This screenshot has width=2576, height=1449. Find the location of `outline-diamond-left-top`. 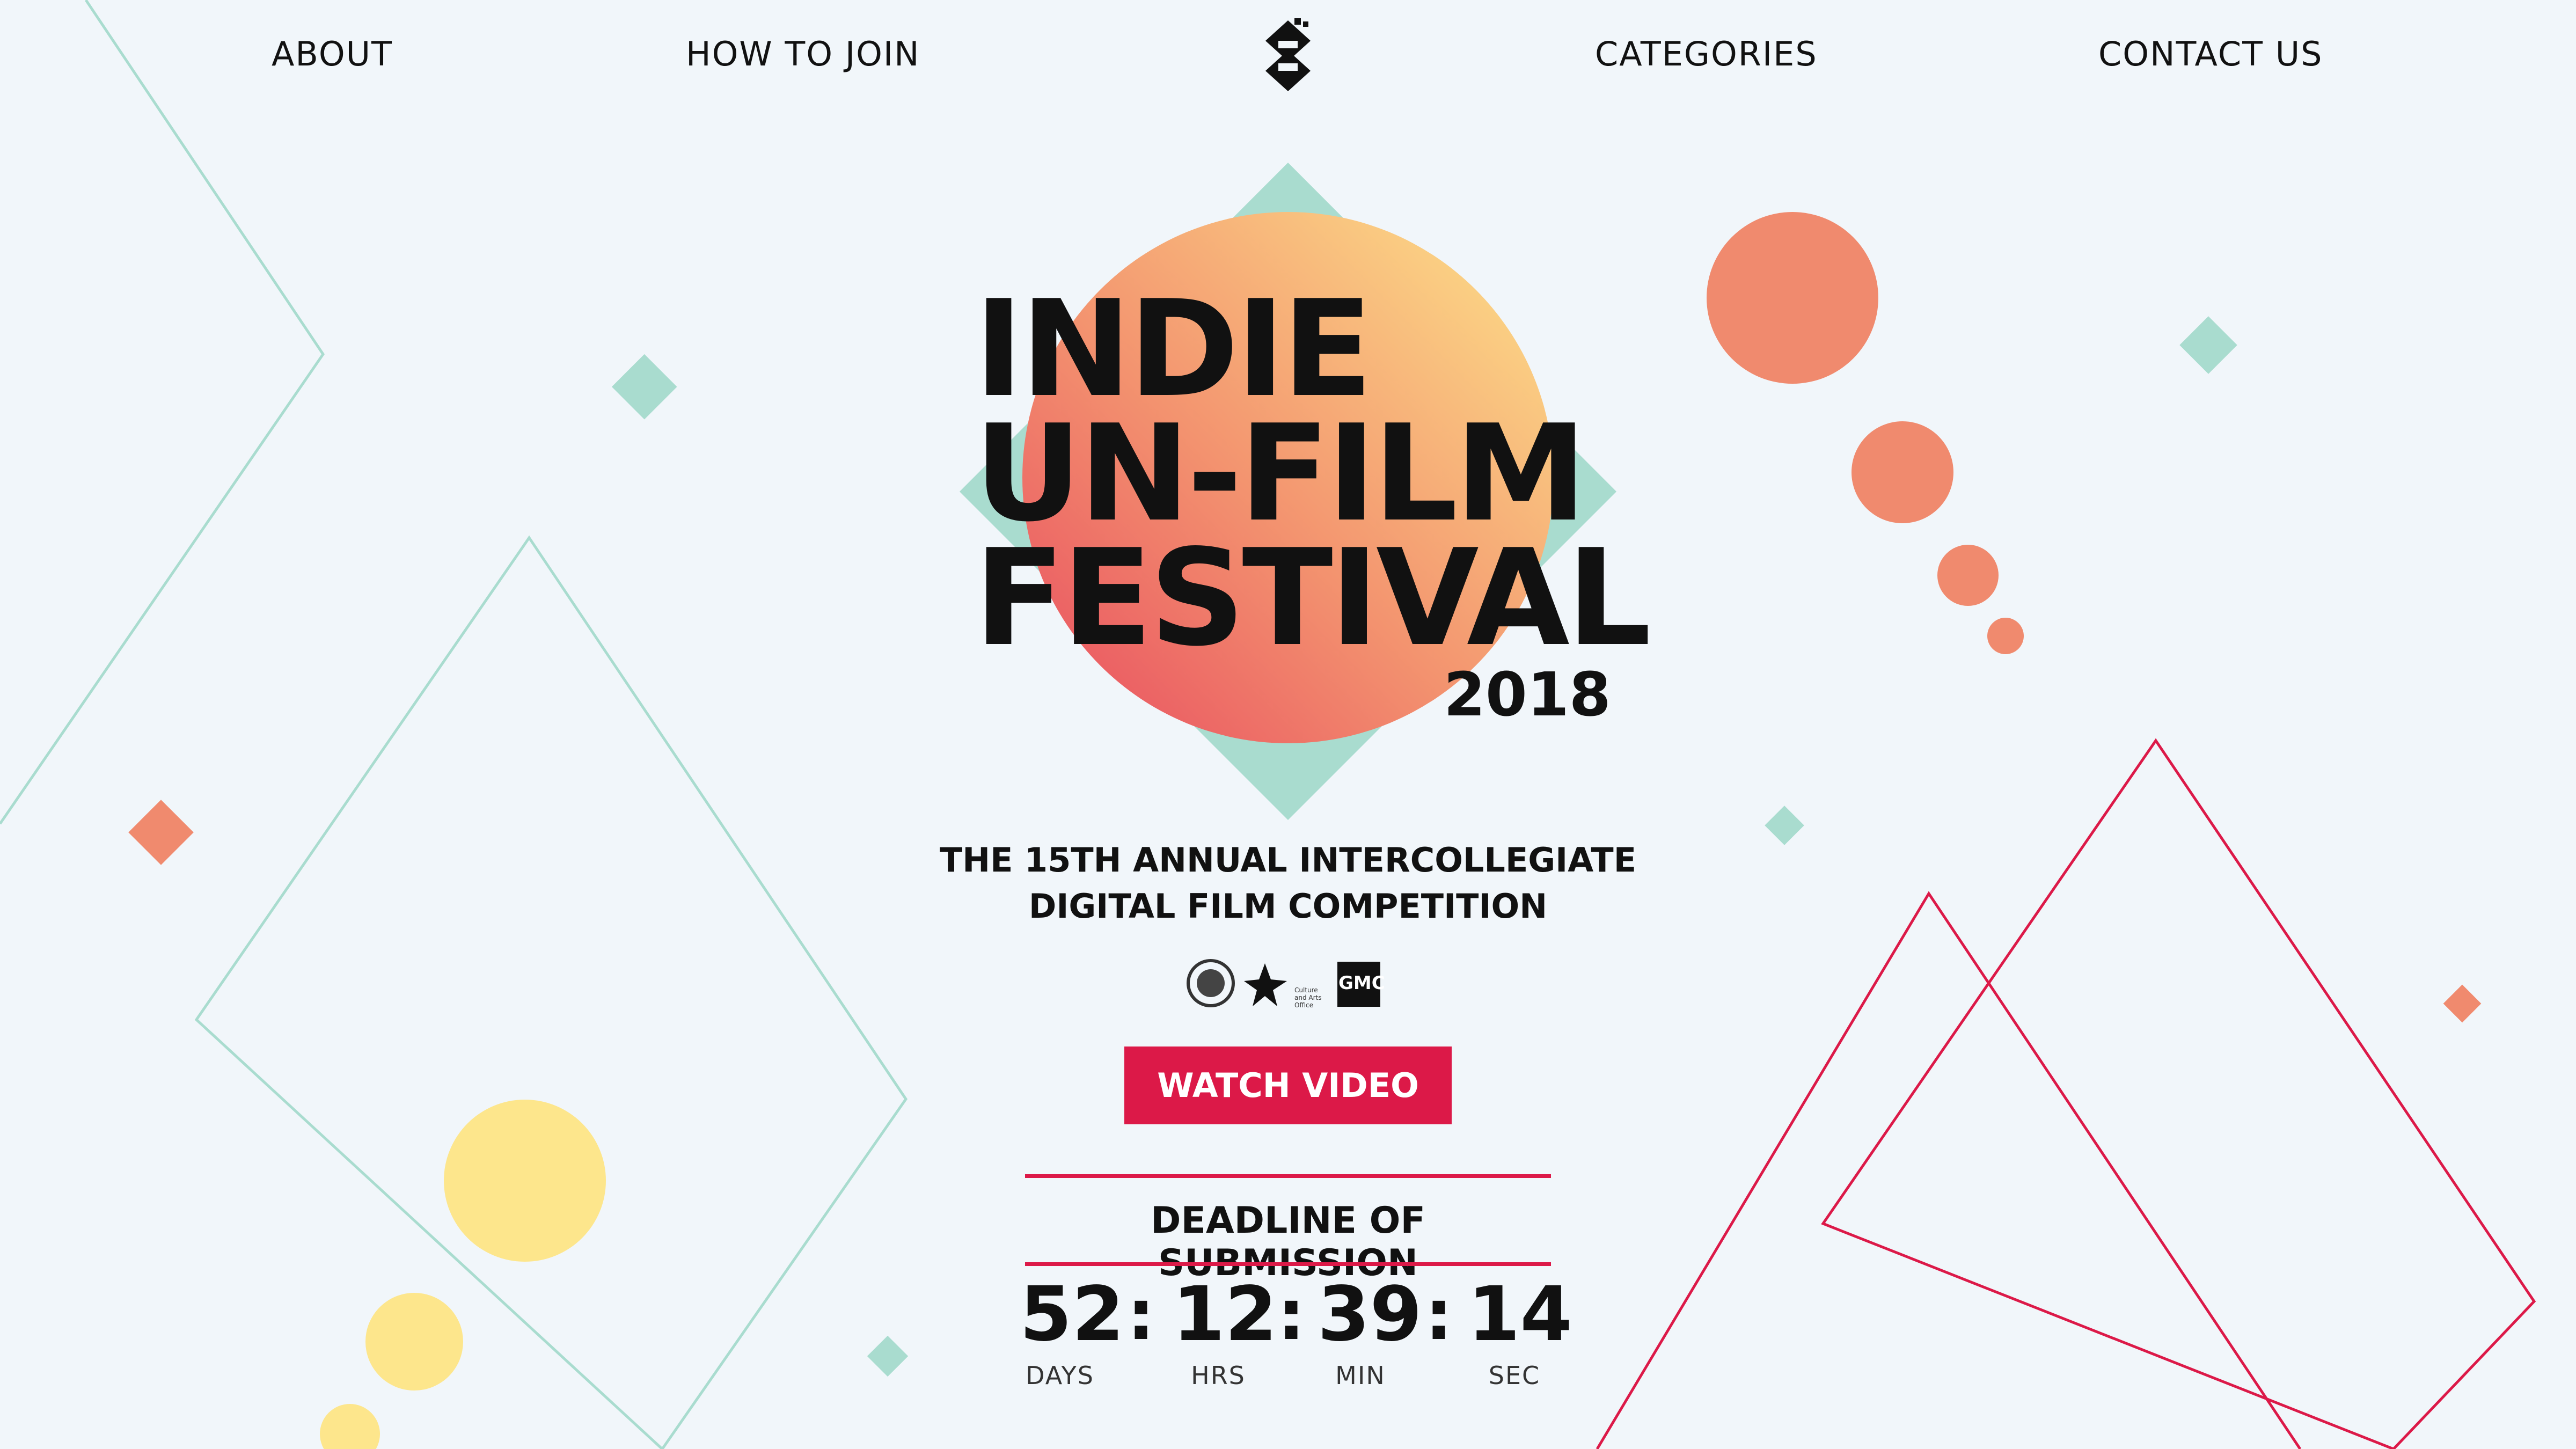

outline-diamond-left-top is located at coordinates (162, 412).